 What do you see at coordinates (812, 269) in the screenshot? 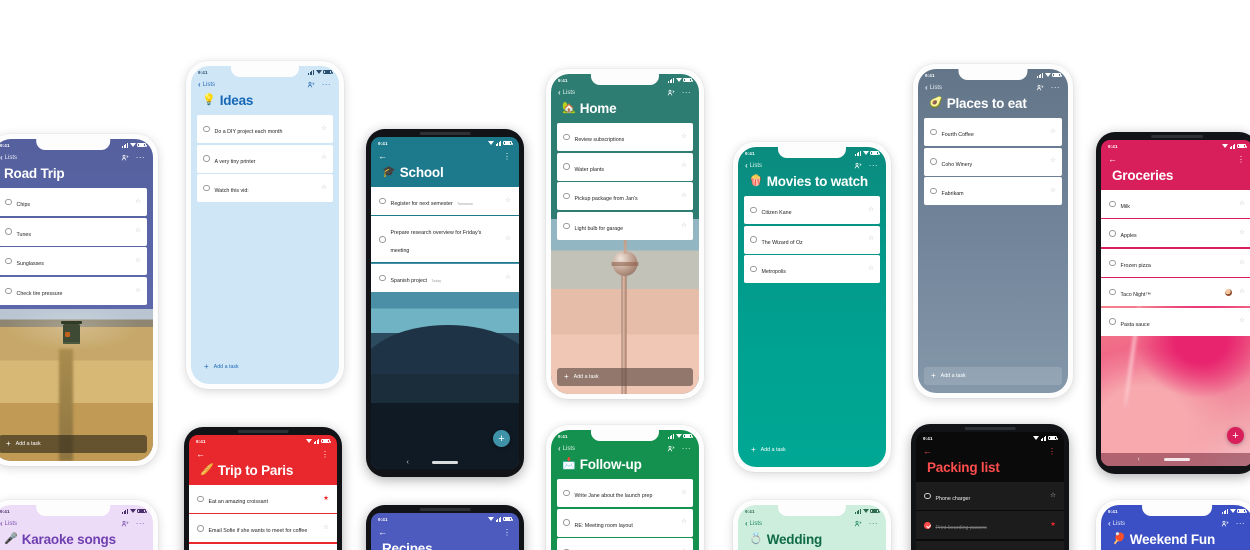
I see `task-row: Metropolis ☆` at bounding box center [812, 269].